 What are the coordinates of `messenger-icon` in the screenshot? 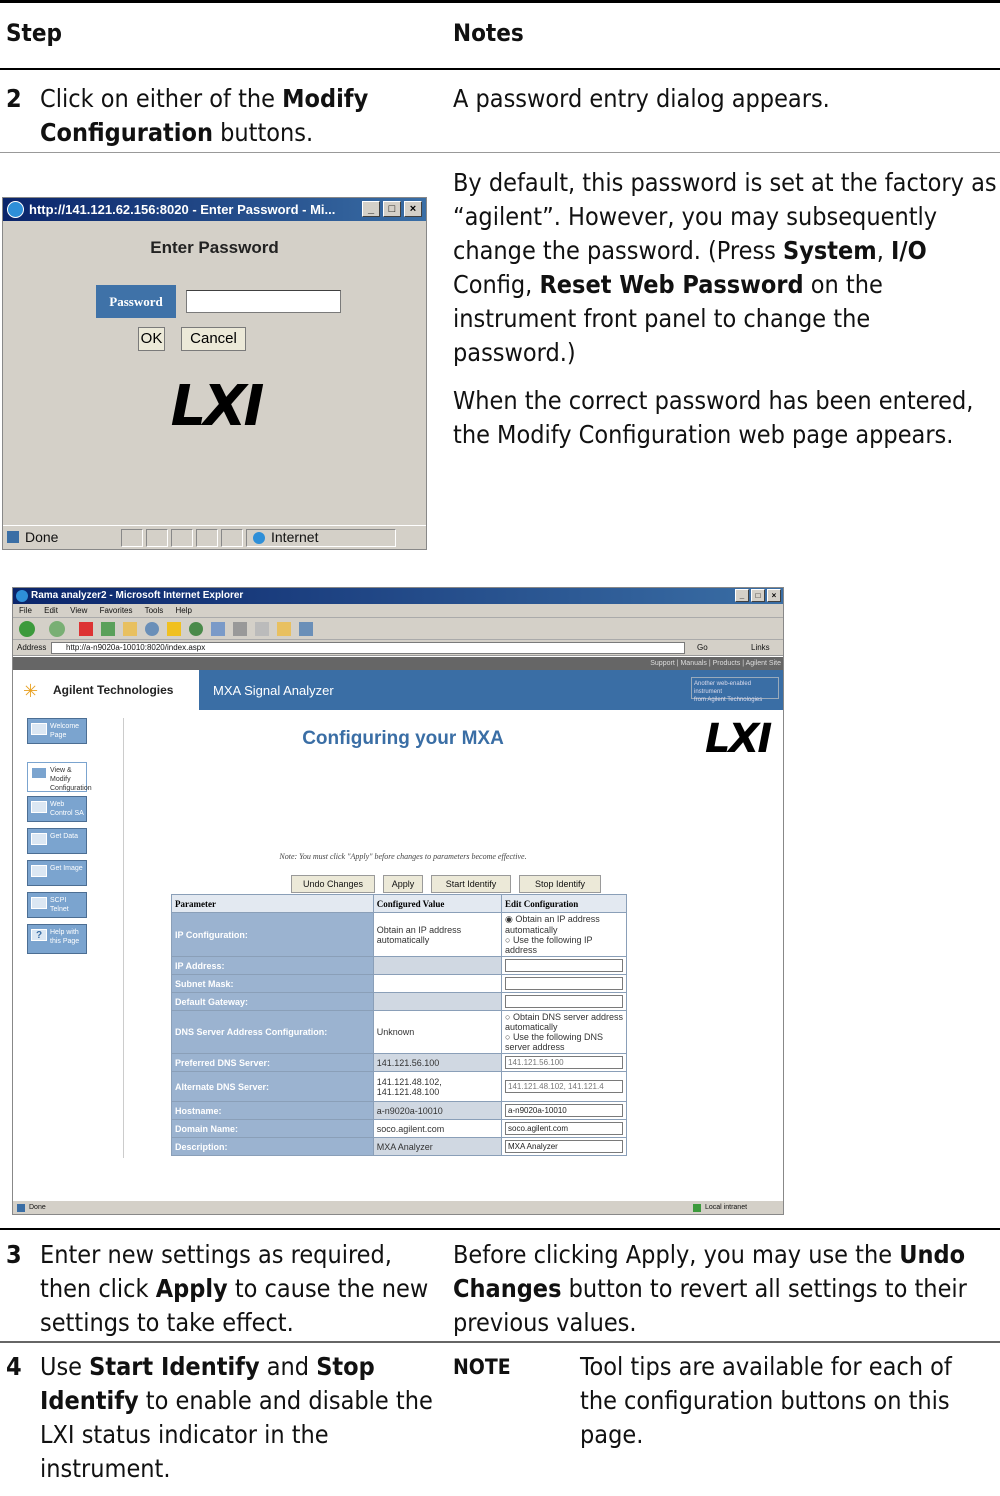 It's located at (306, 629).